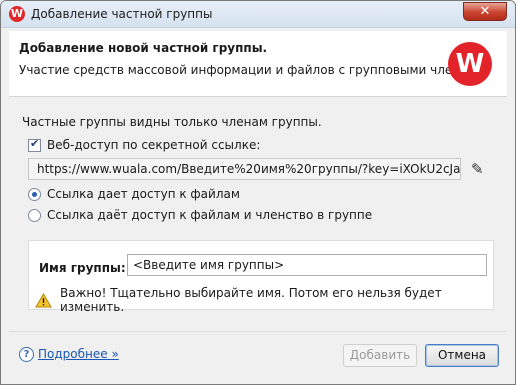 The width and height of the screenshot is (516, 385). Describe the element at coordinates (258, 14) in the screenshot. I see `title-bar: W Добавление частной группы ✕` at that location.